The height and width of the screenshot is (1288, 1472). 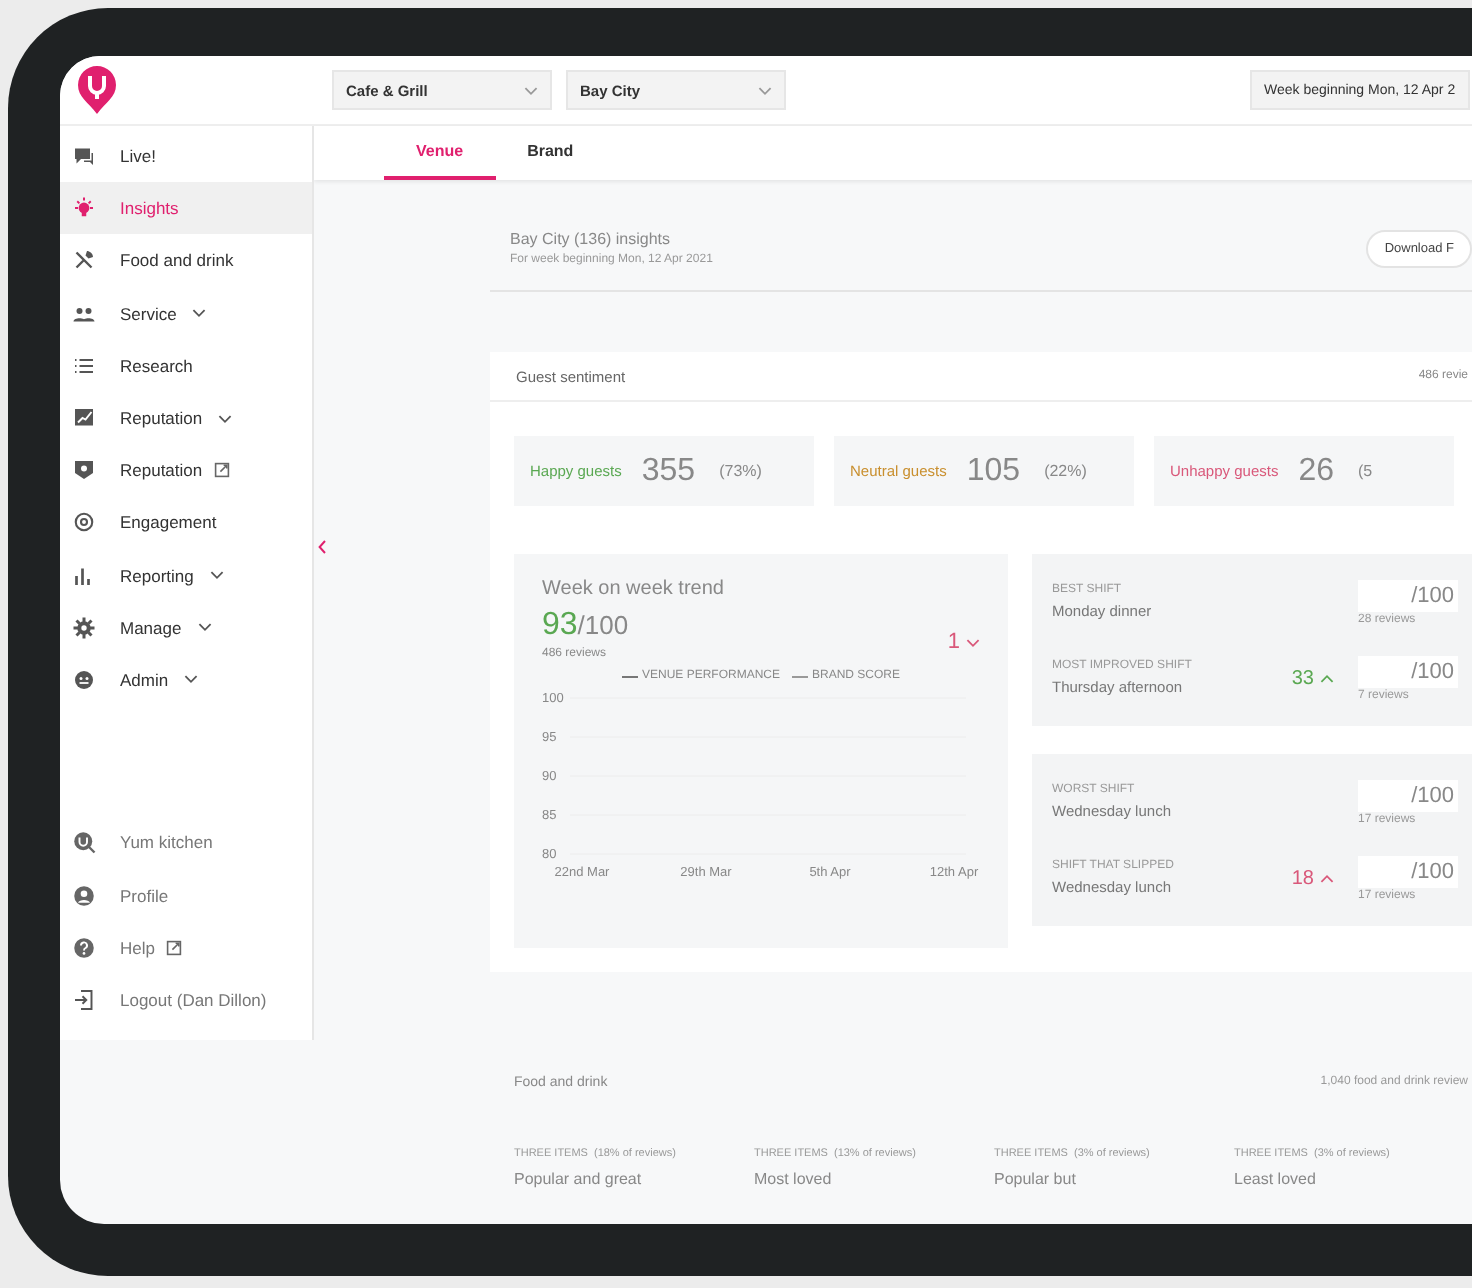 What do you see at coordinates (84, 365) in the screenshot?
I see `list-icon` at bounding box center [84, 365].